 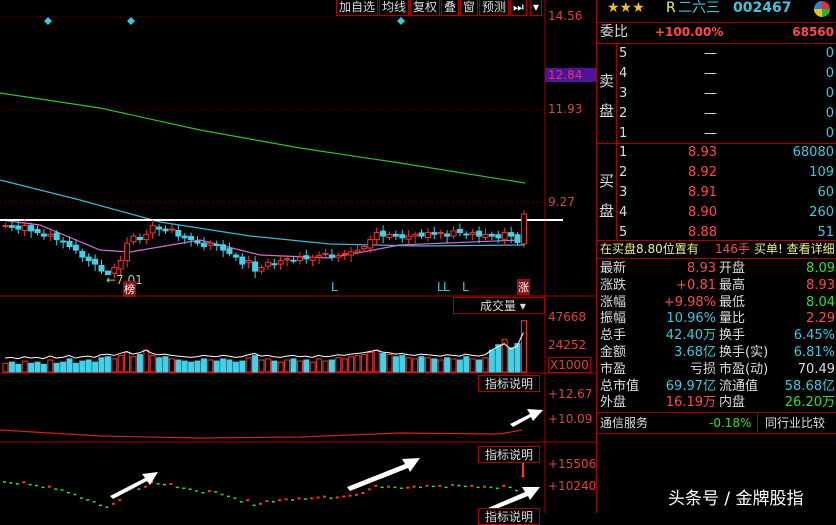 What do you see at coordinates (469, 8) in the screenshot?
I see `window-button: 窗` at bounding box center [469, 8].